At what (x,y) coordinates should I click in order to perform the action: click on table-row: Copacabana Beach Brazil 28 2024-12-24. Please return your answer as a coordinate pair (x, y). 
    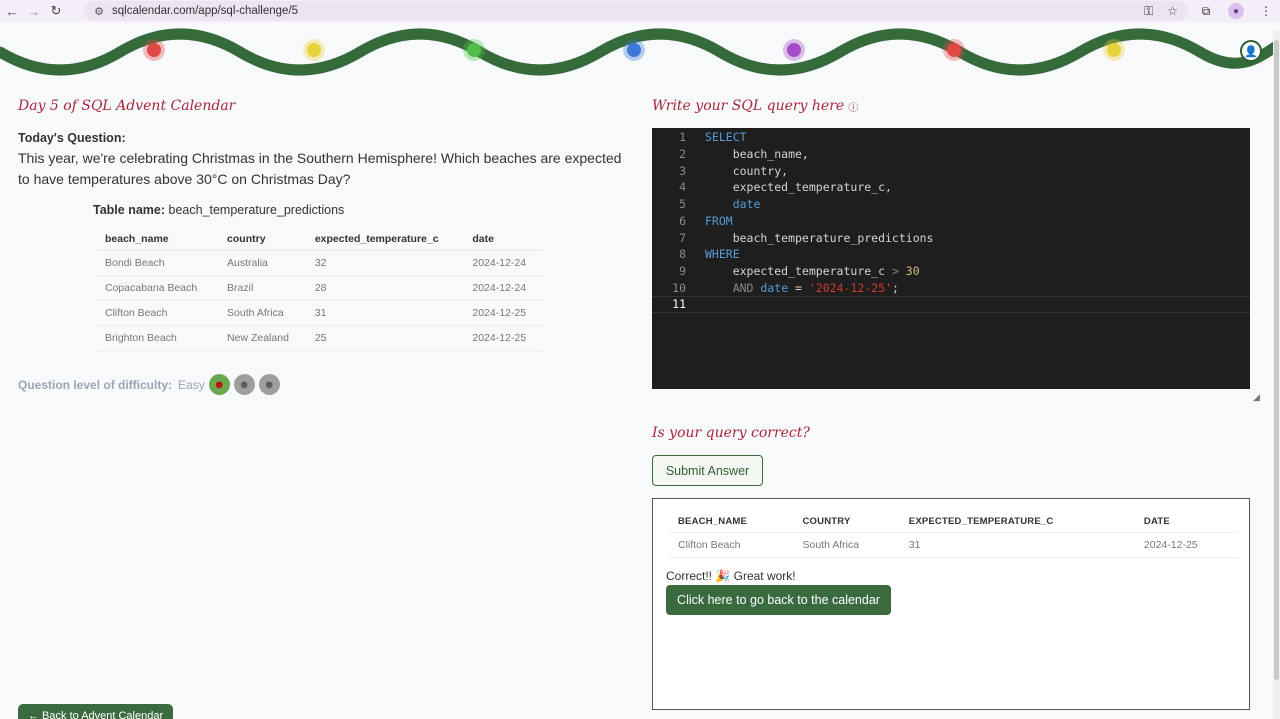
    Looking at the image, I should click on (320, 288).